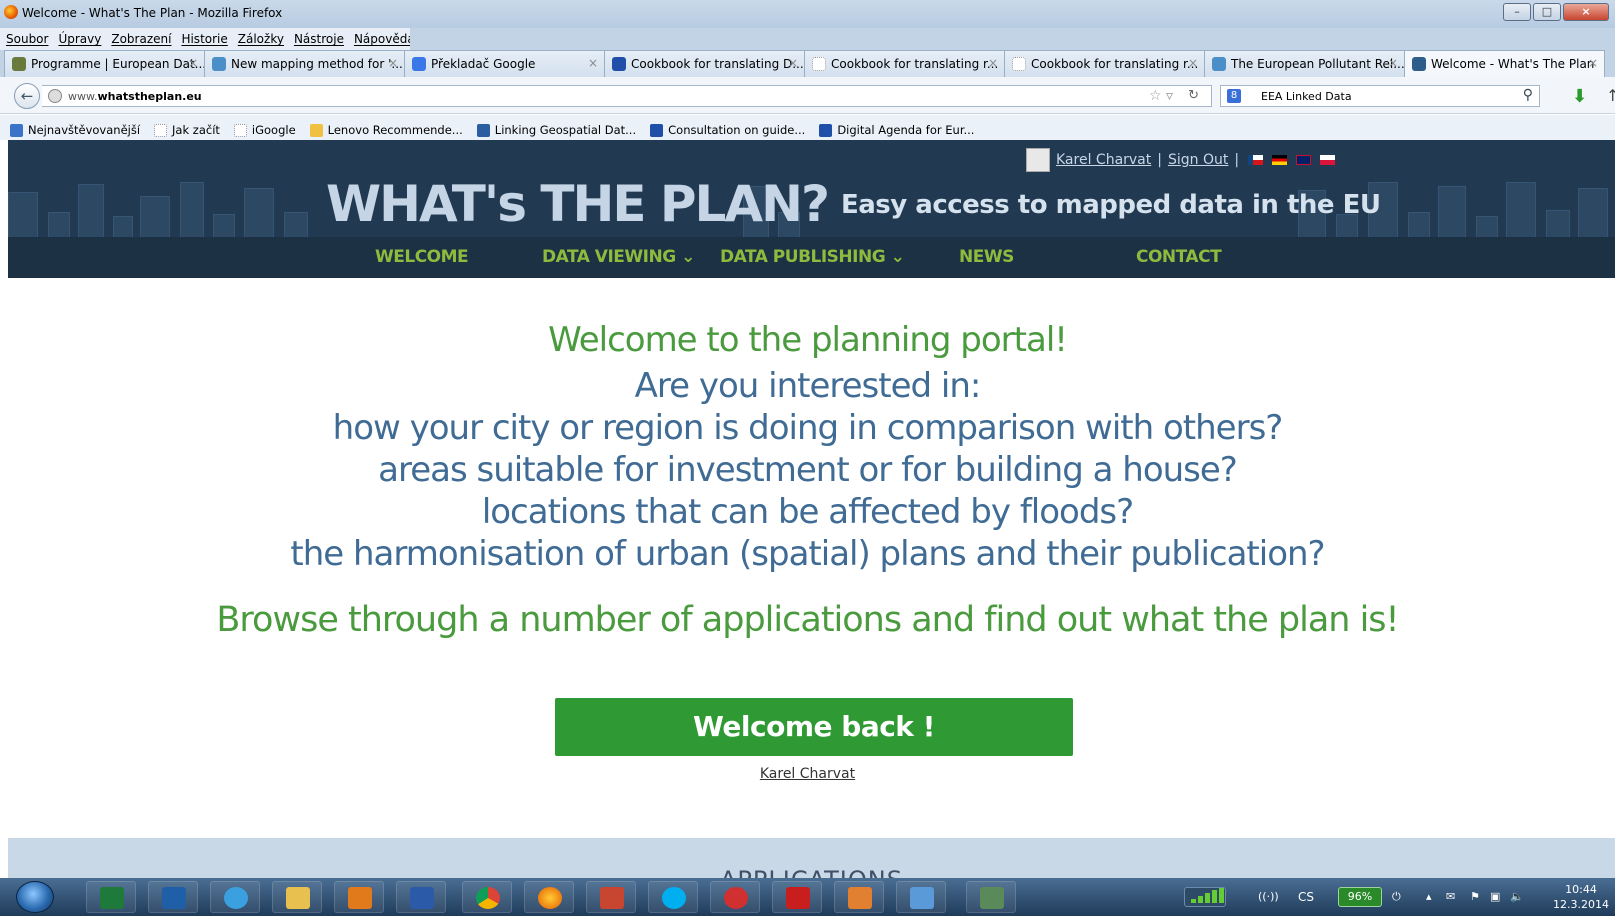 The width and height of the screenshot is (1615, 916). What do you see at coordinates (1517, 896) in the screenshot?
I see `volume-muted-icon: 🔈` at bounding box center [1517, 896].